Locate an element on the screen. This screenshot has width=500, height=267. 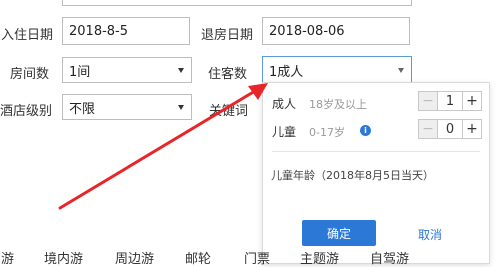
hotel-level-label: 酒店级别 is located at coordinates (26, 111).